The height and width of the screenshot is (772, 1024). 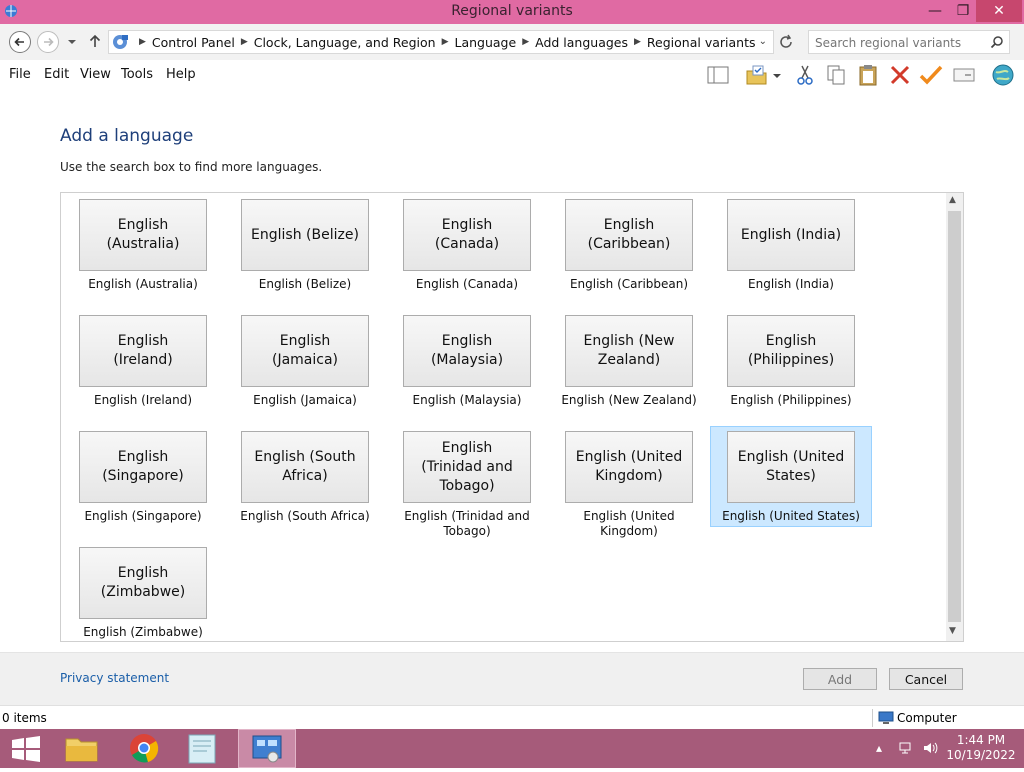 I want to click on language-button: English (South Africa), so click(x=305, y=467).